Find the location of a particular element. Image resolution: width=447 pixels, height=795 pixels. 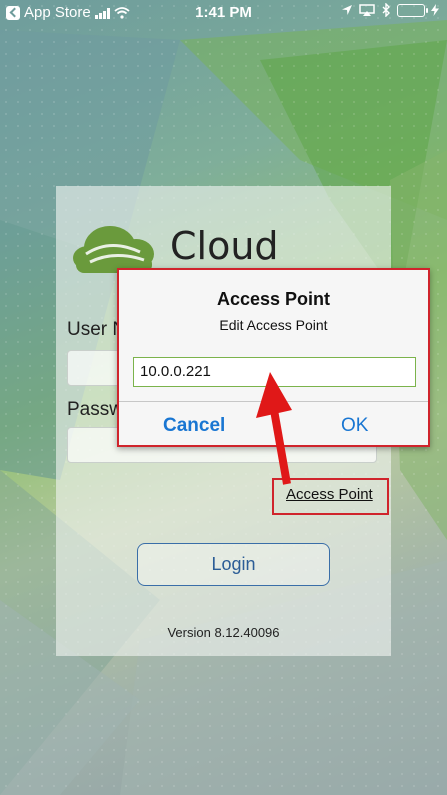

login-button: Login is located at coordinates (233, 564).